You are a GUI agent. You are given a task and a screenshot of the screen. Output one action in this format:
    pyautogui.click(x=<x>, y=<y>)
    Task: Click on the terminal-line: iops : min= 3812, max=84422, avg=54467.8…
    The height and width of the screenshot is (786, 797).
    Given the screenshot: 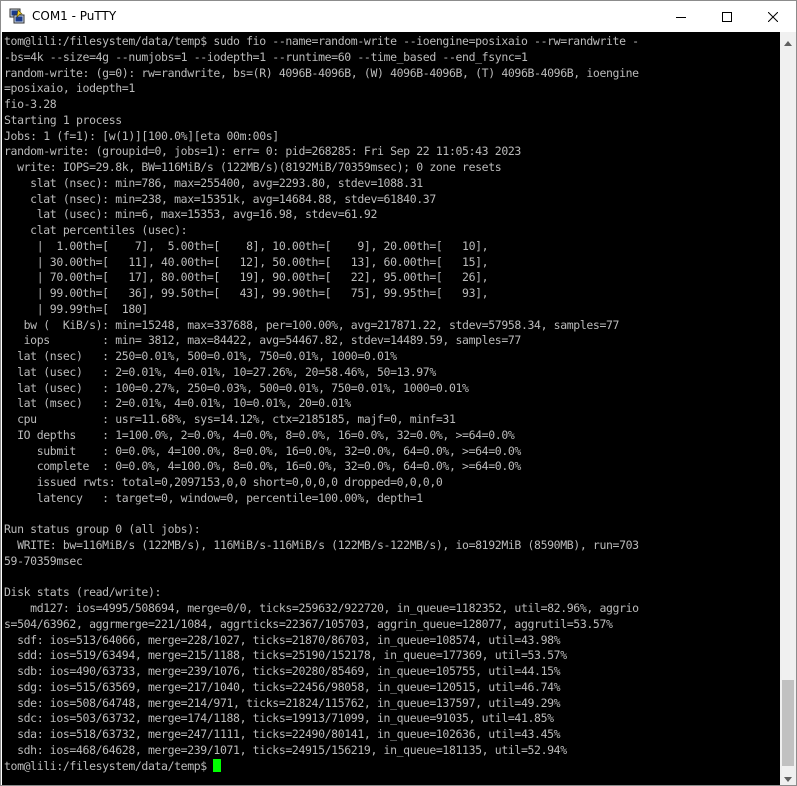 What is the action you would take?
    pyautogui.click(x=263, y=340)
    